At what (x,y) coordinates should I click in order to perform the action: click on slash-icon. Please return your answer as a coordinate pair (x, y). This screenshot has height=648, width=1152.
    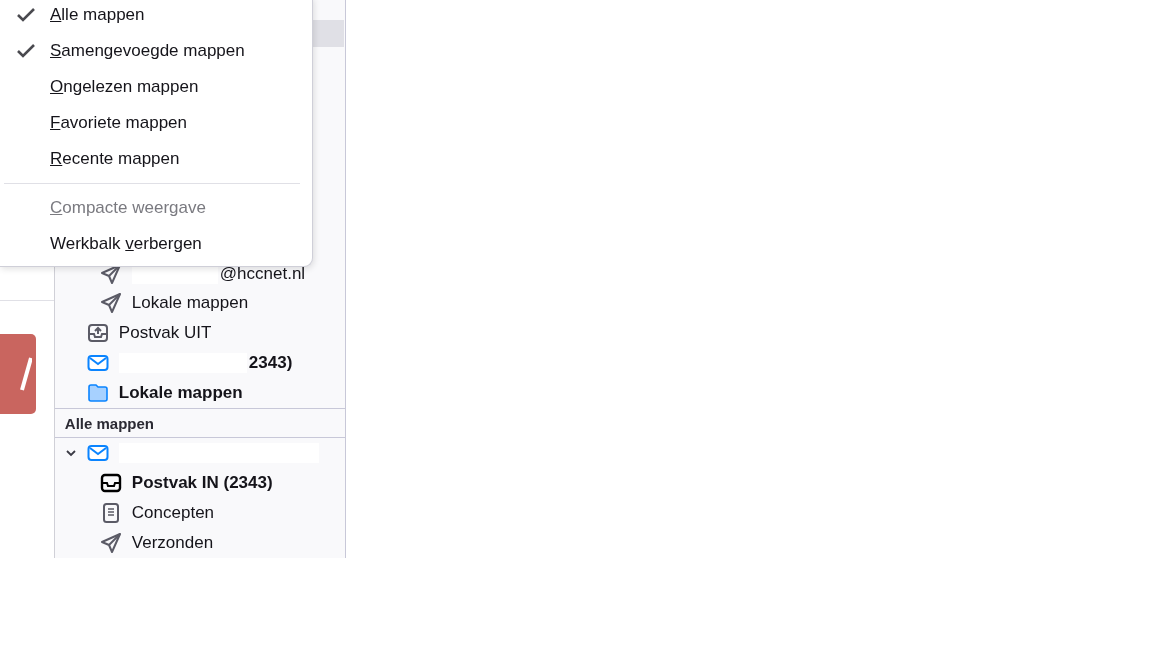
    Looking at the image, I should click on (26, 374).